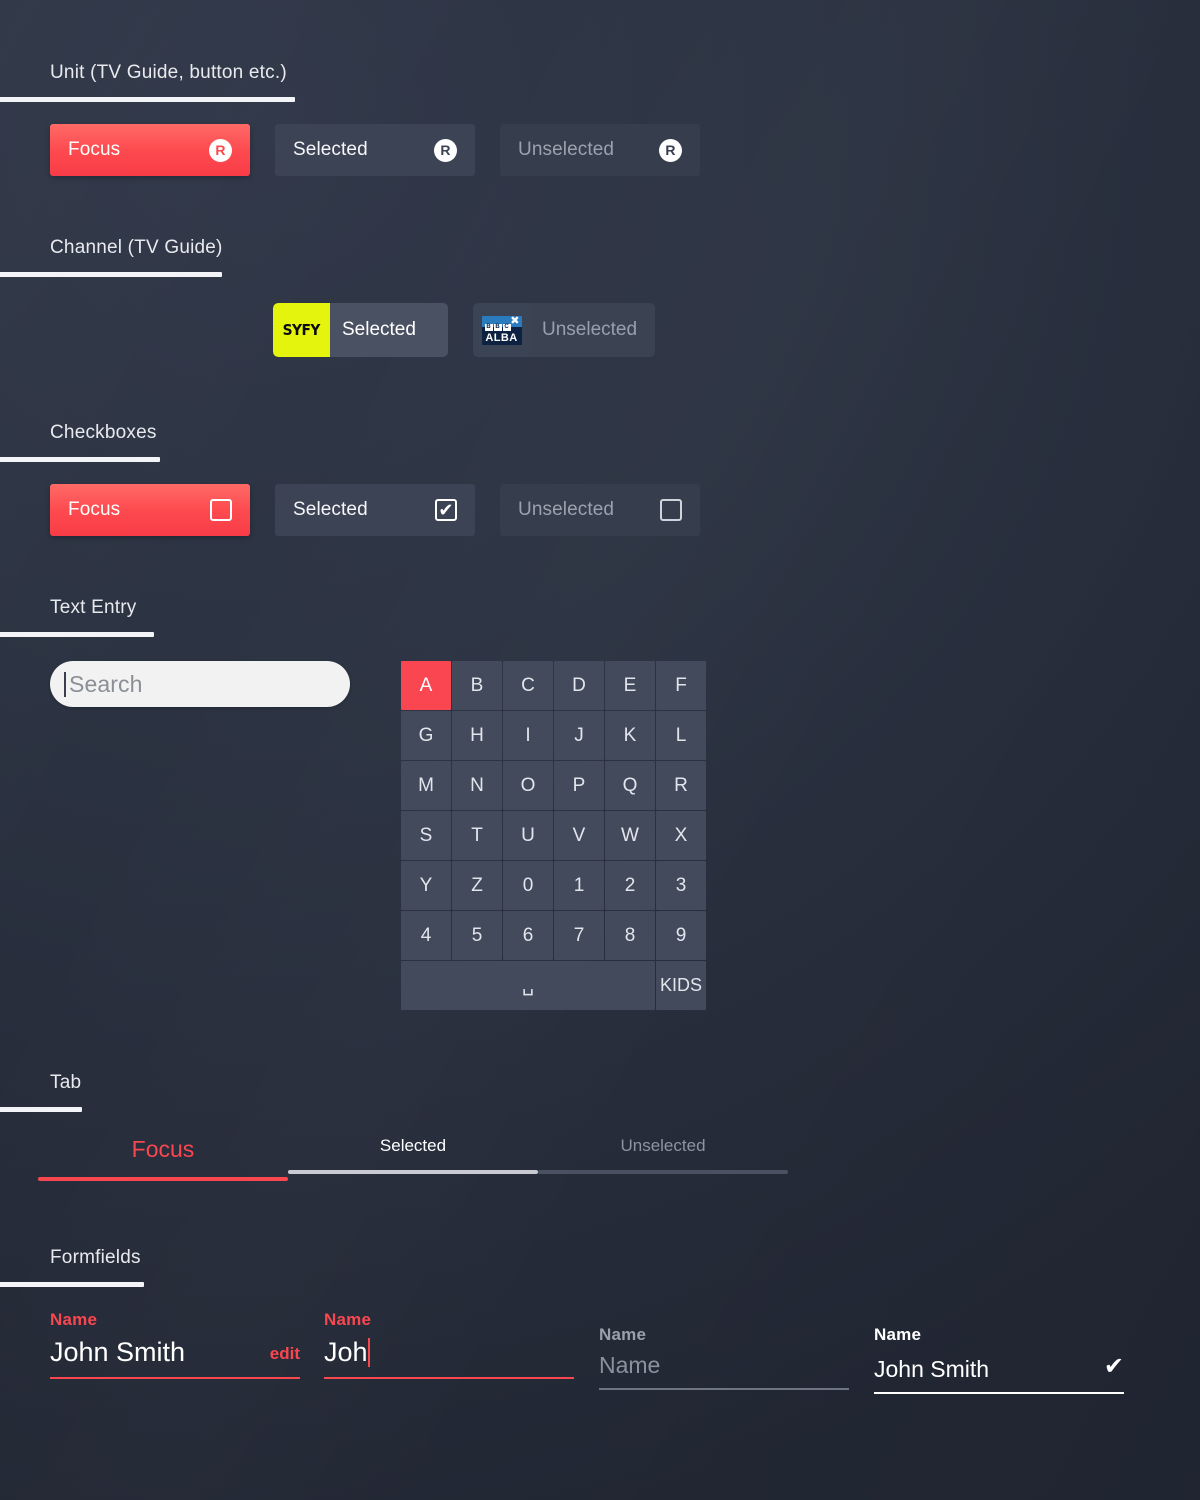 The height and width of the screenshot is (1500, 1200). I want to click on syfy-logo: SYFY, so click(301, 330).